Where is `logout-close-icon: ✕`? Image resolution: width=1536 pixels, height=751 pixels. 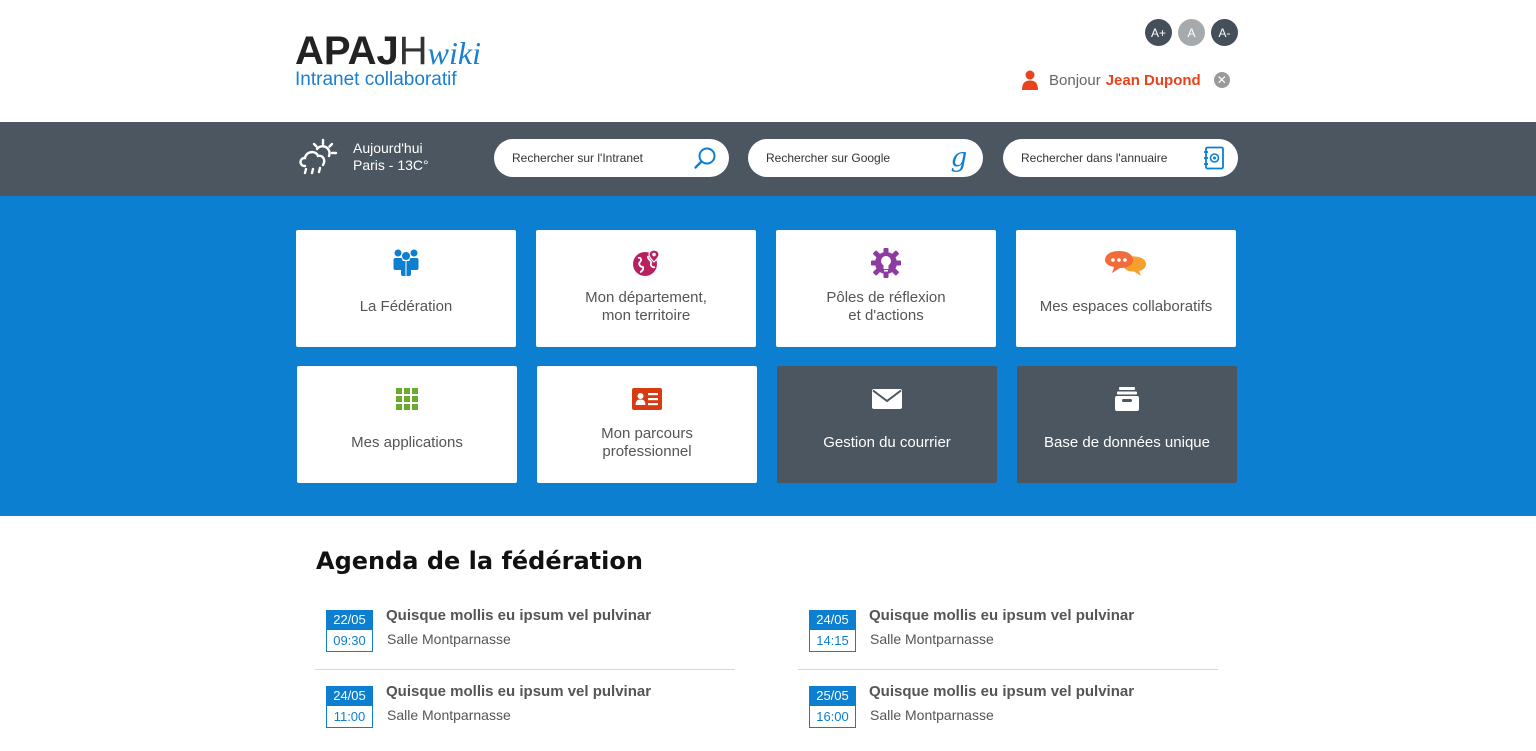
logout-close-icon: ✕ is located at coordinates (1221, 80).